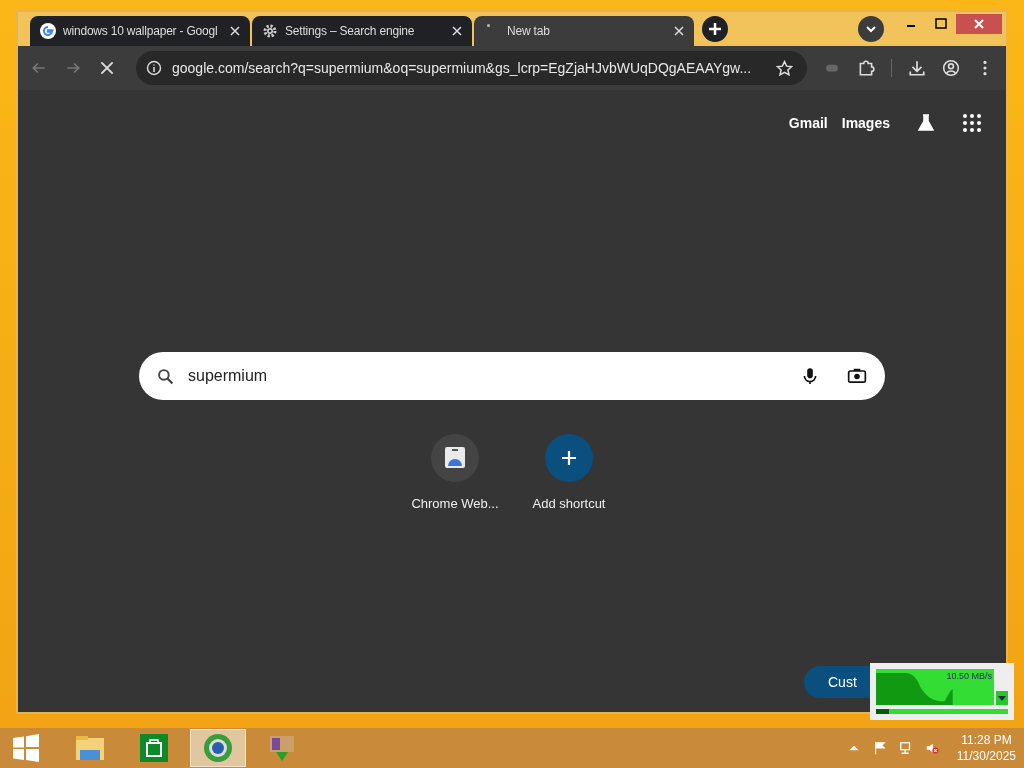 The width and height of the screenshot is (1024, 768). What do you see at coordinates (362, 31) in the screenshot?
I see `browser-tab: Settings – Search engine` at bounding box center [362, 31].